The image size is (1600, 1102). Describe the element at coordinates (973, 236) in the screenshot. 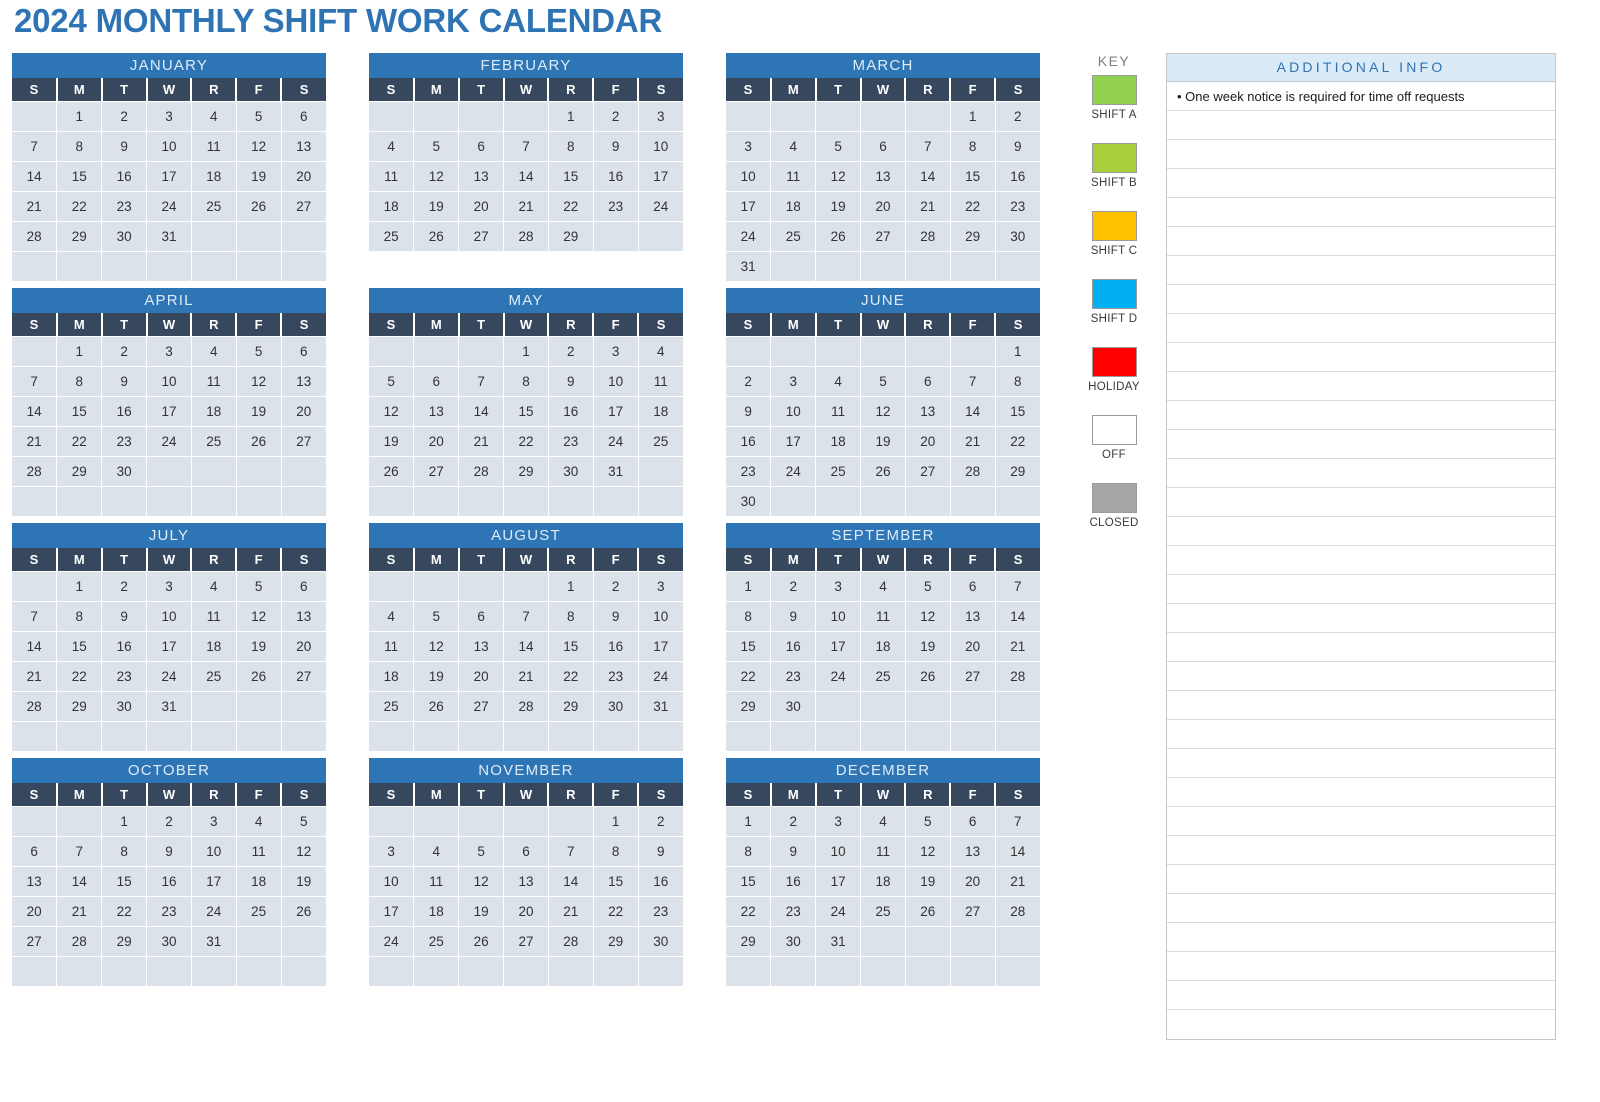

I see `day-cell: 29` at that location.